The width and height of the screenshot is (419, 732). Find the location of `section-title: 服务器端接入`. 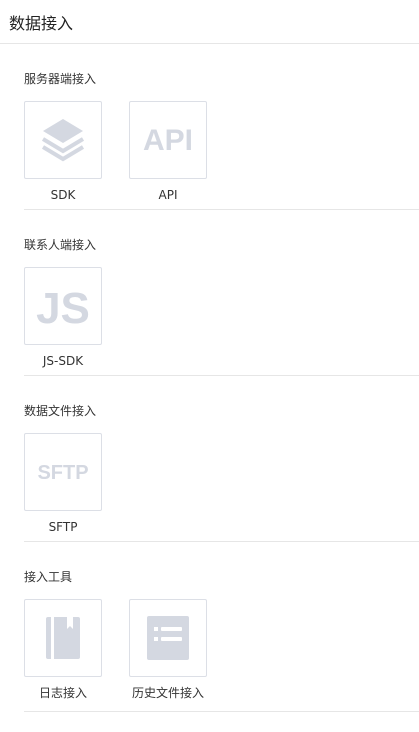

section-title: 服务器端接入 is located at coordinates (60, 79).